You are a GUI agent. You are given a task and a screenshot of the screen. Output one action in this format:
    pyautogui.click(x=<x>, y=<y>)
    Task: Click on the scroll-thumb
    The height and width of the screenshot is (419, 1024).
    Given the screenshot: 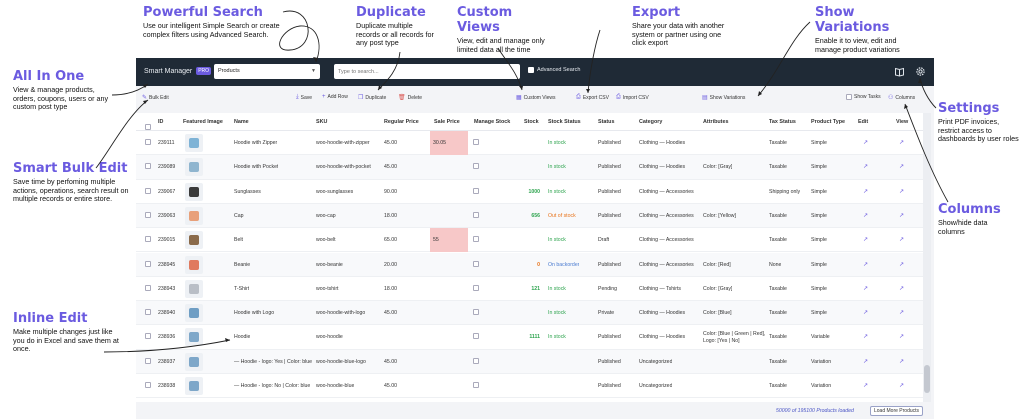 What is the action you would take?
    pyautogui.click(x=927, y=379)
    